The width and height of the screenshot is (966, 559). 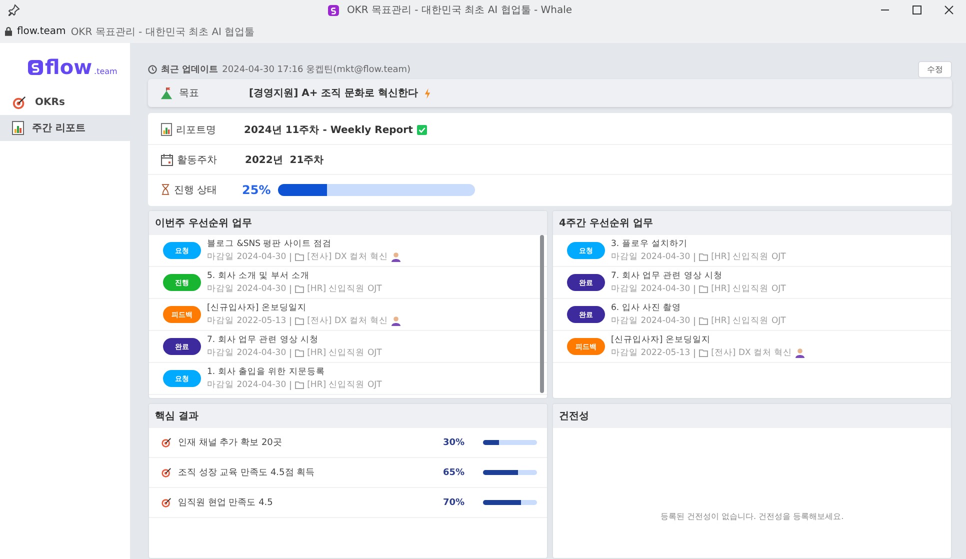 I want to click on progress-percent: 25%, so click(x=257, y=189).